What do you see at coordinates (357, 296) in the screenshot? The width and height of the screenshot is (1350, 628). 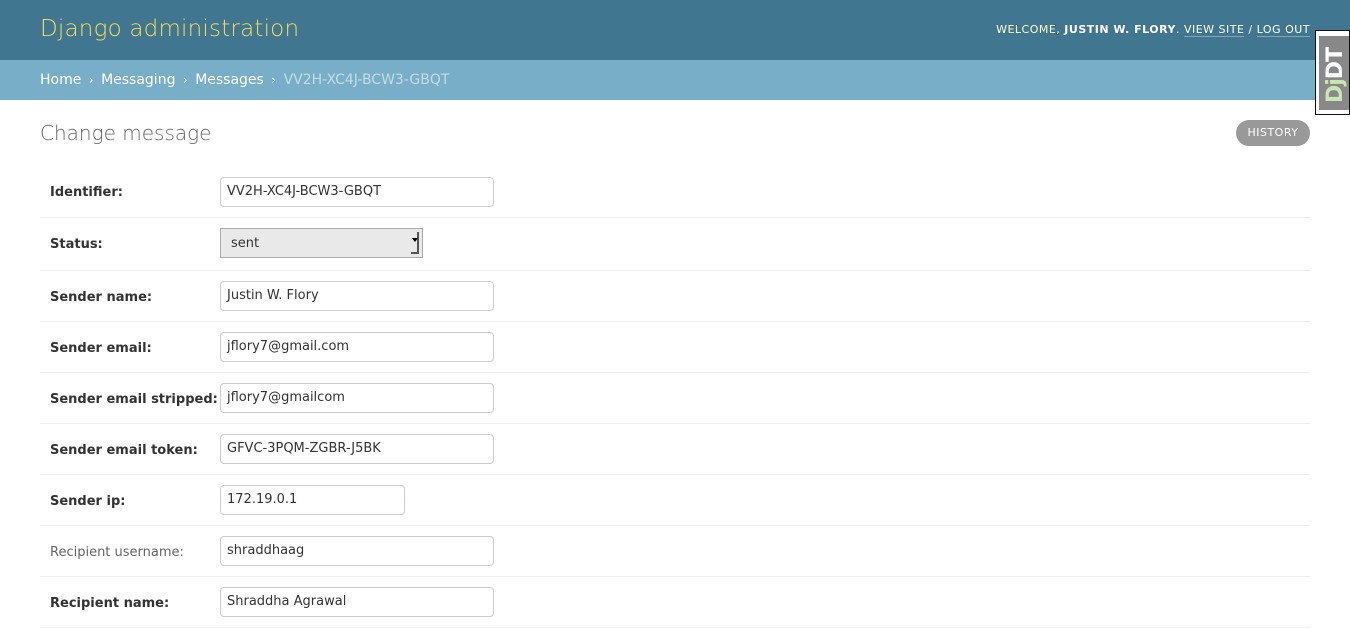 I see `sender-name-field: Justin W. Flory` at bounding box center [357, 296].